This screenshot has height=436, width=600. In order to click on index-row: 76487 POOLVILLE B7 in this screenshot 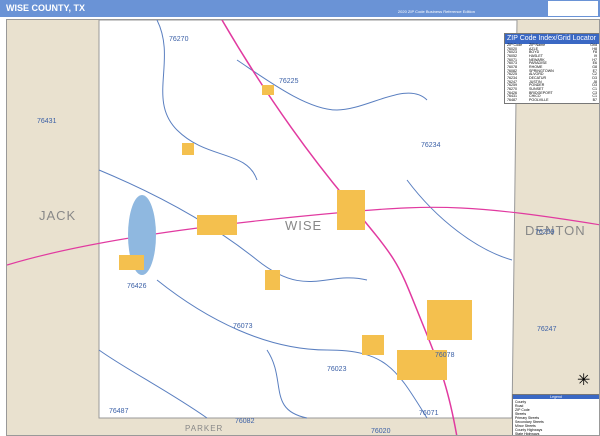, I will do `click(552, 100)`.